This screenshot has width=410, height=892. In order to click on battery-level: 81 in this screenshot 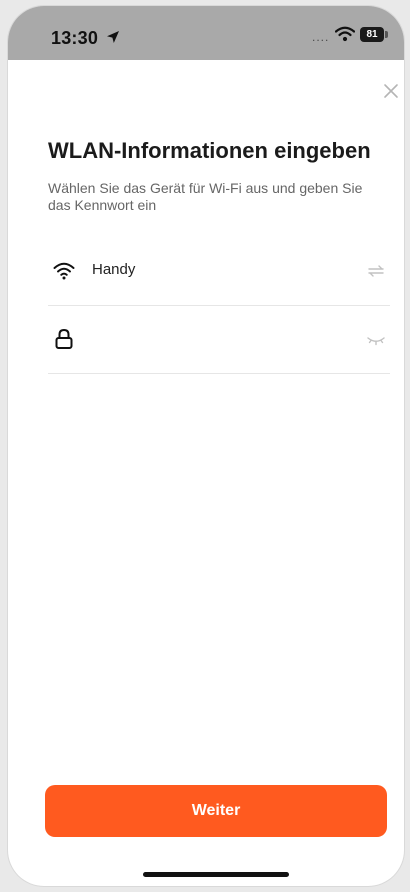, I will do `click(372, 34)`.